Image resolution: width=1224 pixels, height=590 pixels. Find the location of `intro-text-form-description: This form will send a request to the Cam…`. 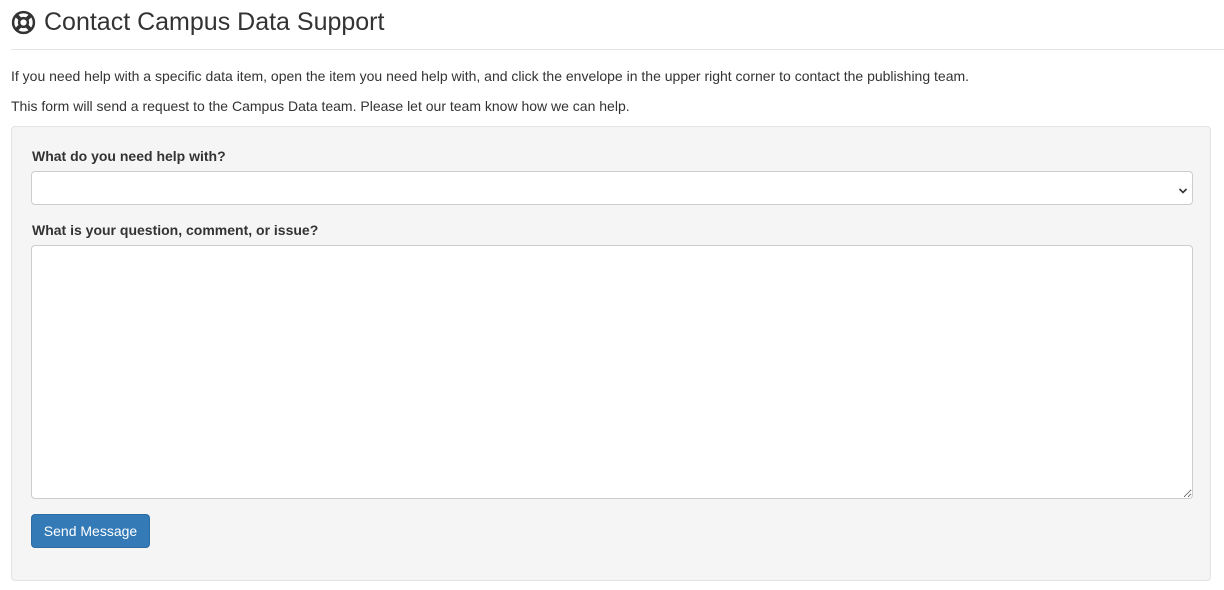

intro-text-form-description: This form will send a request to the Cam… is located at coordinates (320, 106).